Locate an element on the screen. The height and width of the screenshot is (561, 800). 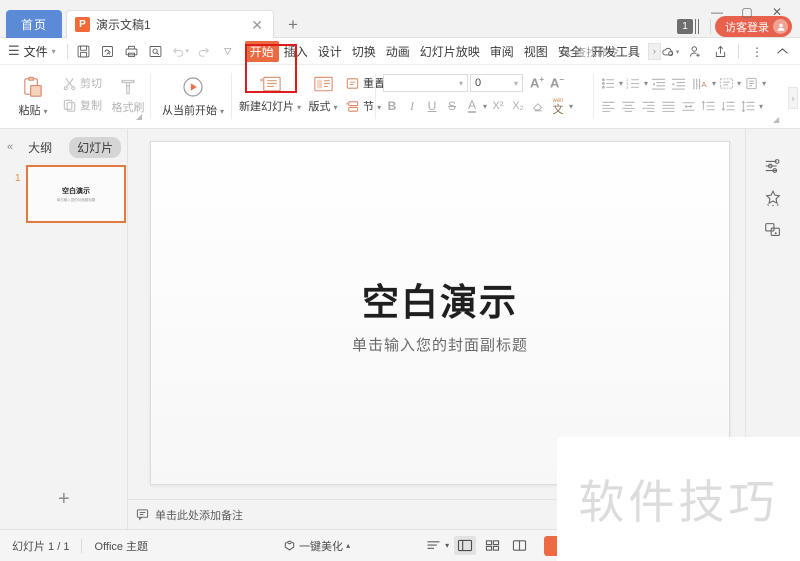
tab-slides: 幻灯片 is located at coordinates (95, 147).